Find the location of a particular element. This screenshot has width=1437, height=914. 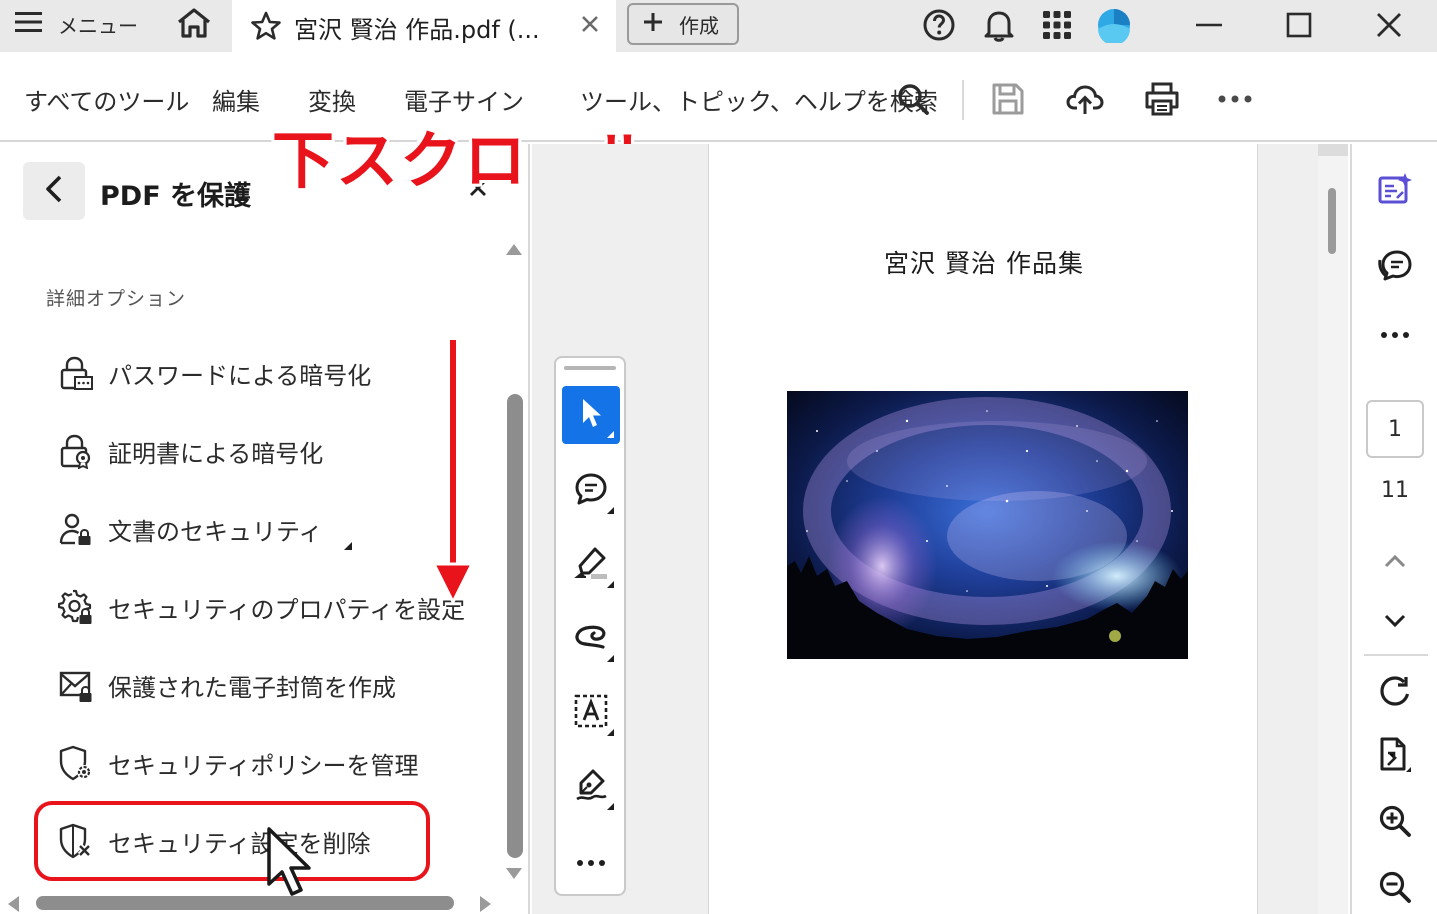

option-label: 証明書による暗号化 is located at coordinates (216, 453).